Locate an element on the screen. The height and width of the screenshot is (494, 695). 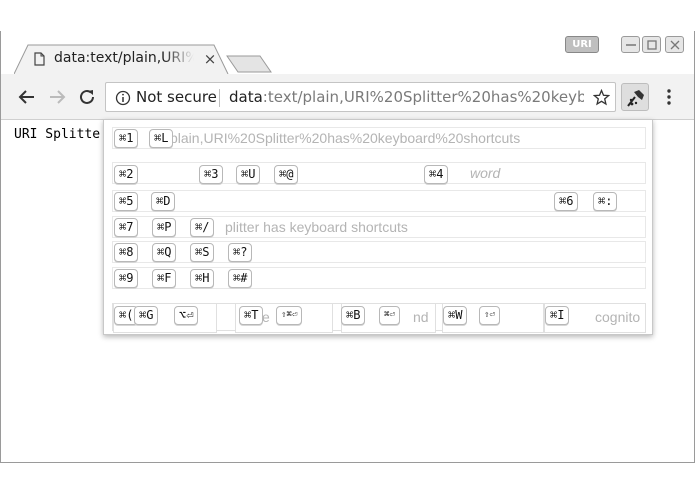
shortcut-key: ⌘3 is located at coordinates (211, 174).